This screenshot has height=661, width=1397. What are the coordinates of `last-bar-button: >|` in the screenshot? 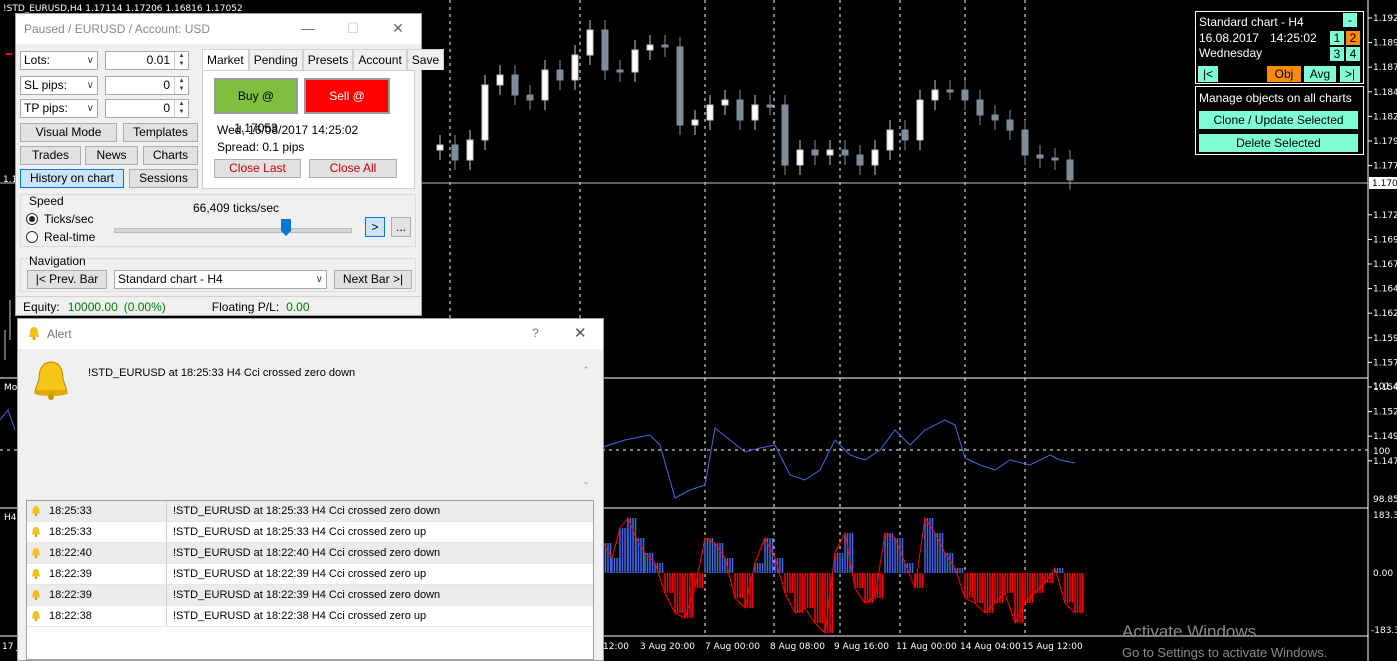 It's located at (1350, 74).